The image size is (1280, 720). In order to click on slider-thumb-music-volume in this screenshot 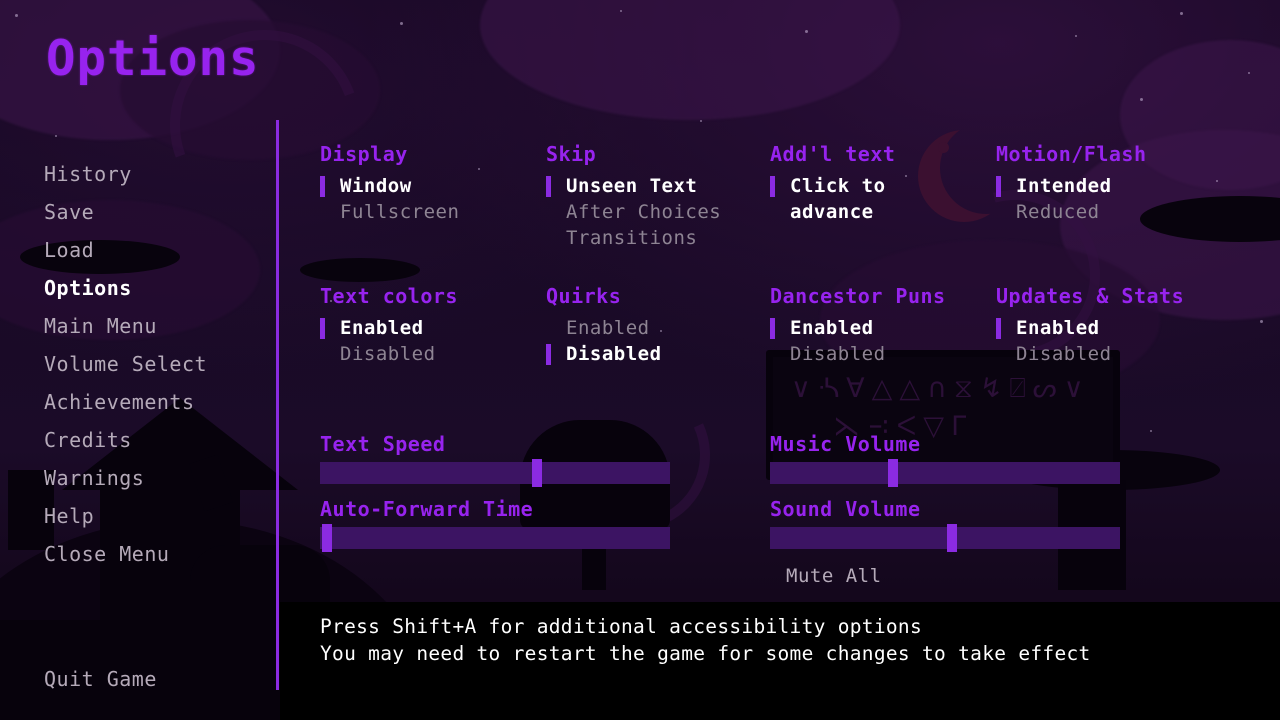, I will do `click(892, 473)`.